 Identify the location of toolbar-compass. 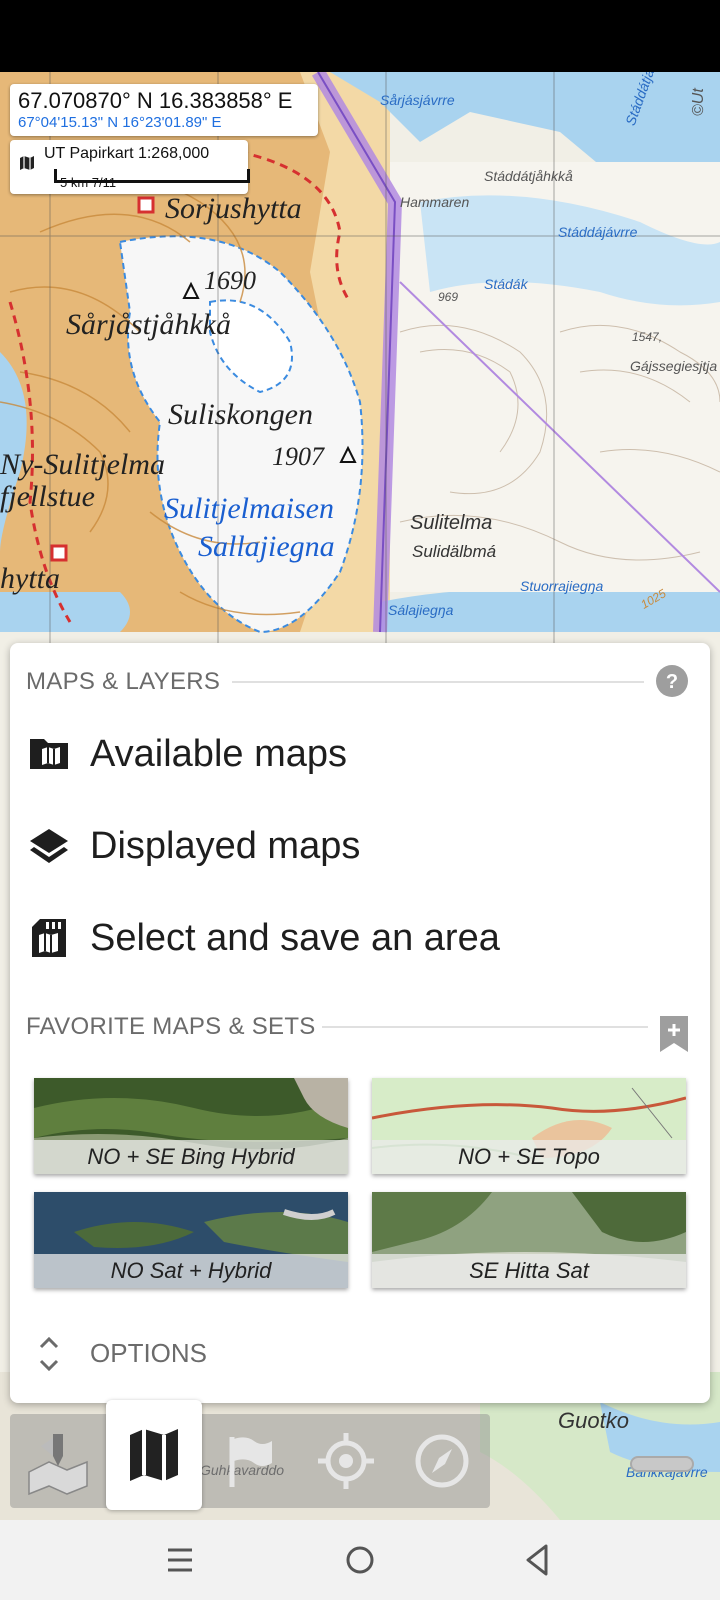
(442, 1461).